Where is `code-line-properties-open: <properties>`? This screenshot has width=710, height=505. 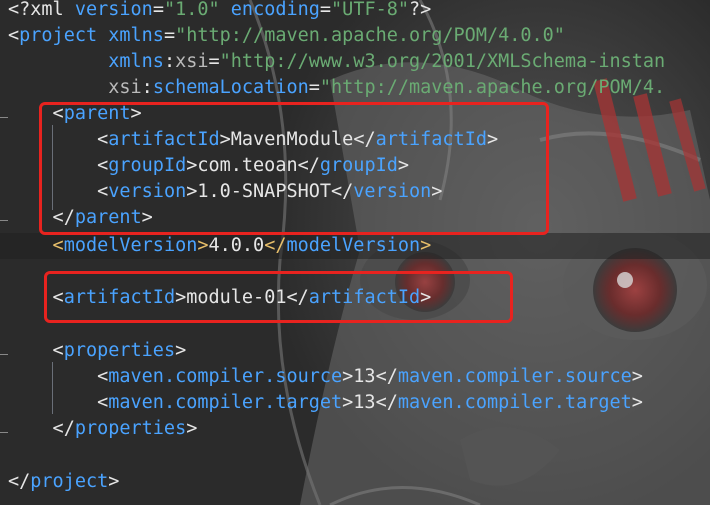
code-line-properties-open: <properties> is located at coordinates (97, 351).